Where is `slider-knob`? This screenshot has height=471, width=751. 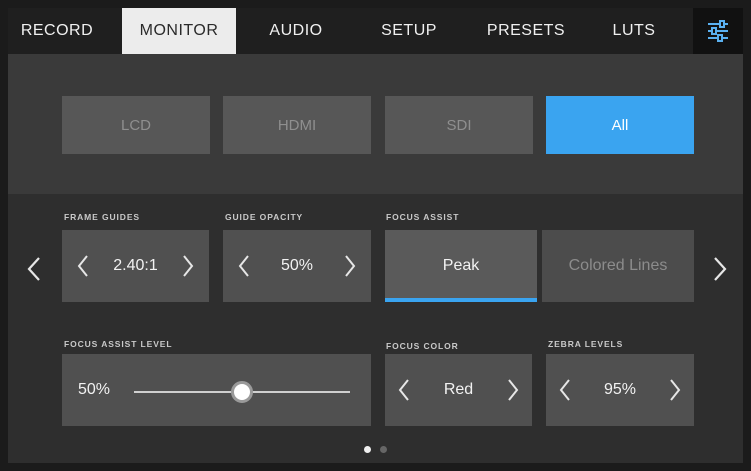 slider-knob is located at coordinates (242, 392).